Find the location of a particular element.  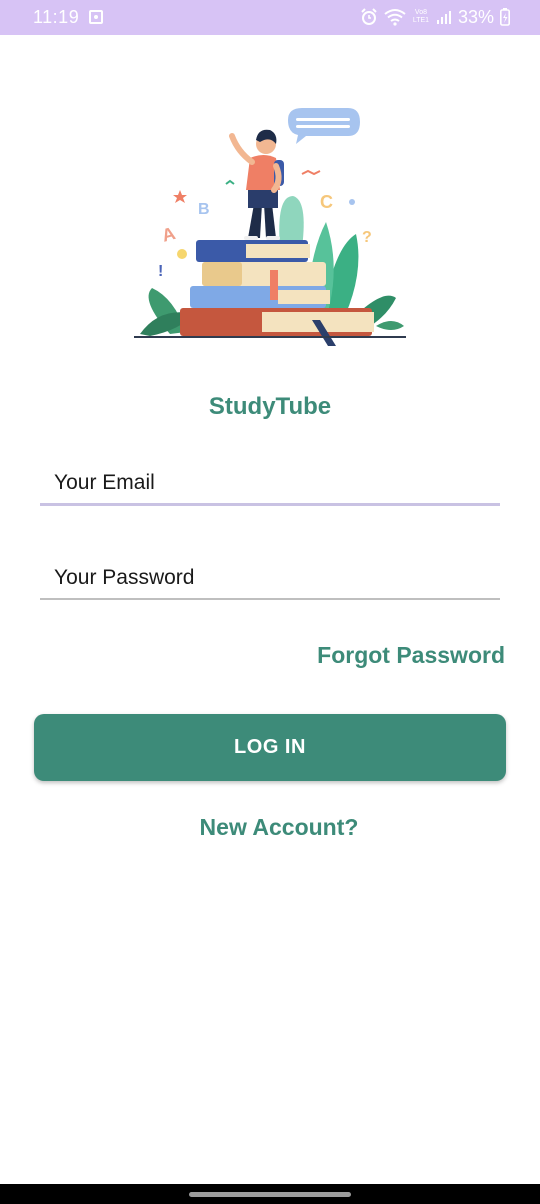

password-input is located at coordinates (270, 578).